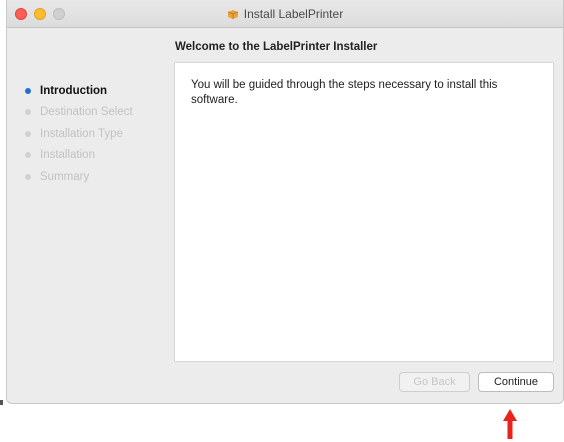 Image resolution: width=564 pixels, height=442 pixels. I want to click on window-title: Install LabelPrinter, so click(285, 14).